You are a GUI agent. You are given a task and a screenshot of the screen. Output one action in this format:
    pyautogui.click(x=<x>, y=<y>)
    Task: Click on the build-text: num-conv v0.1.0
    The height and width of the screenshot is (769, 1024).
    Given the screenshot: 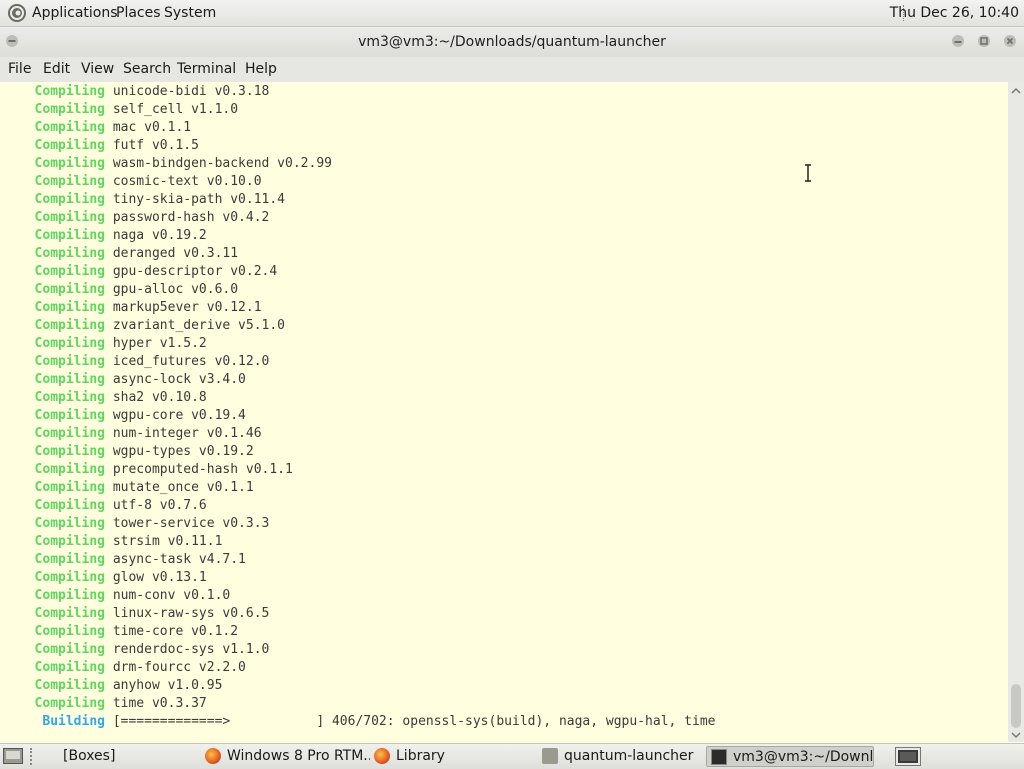 What is the action you would take?
    pyautogui.click(x=168, y=595)
    